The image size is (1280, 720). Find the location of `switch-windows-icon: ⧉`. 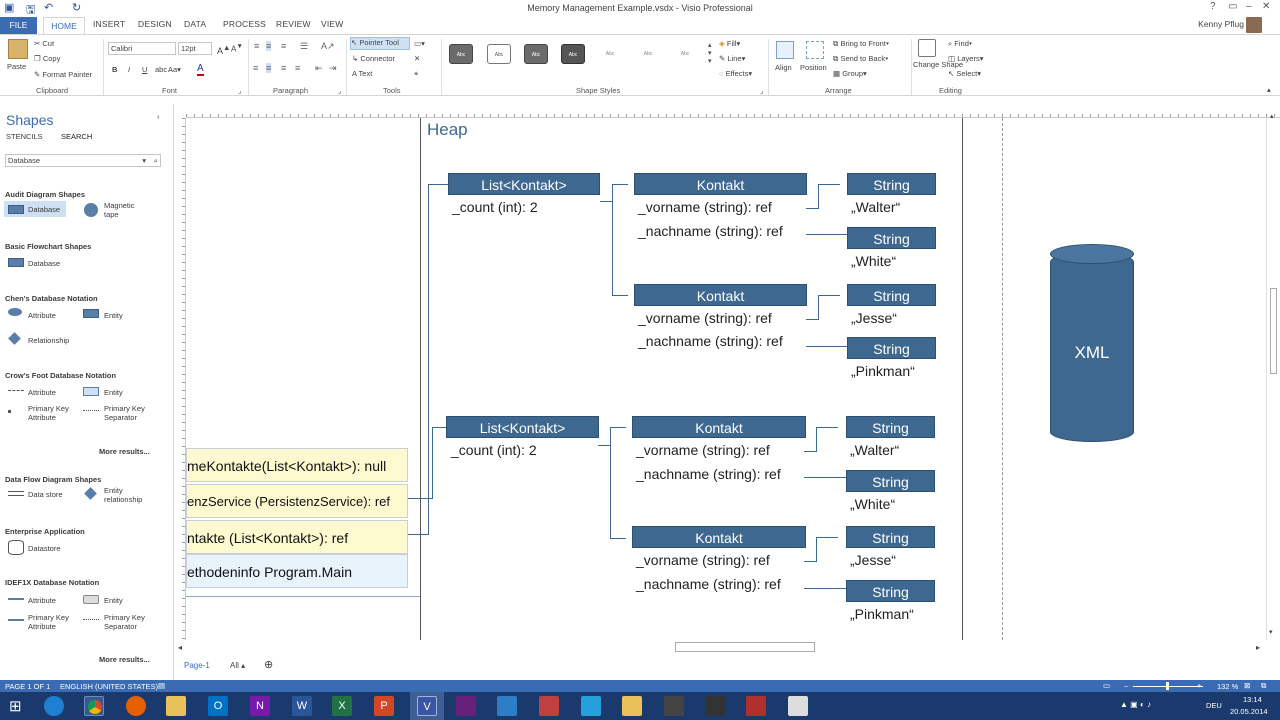

switch-windows-icon: ⧉ is located at coordinates (1263, 686).